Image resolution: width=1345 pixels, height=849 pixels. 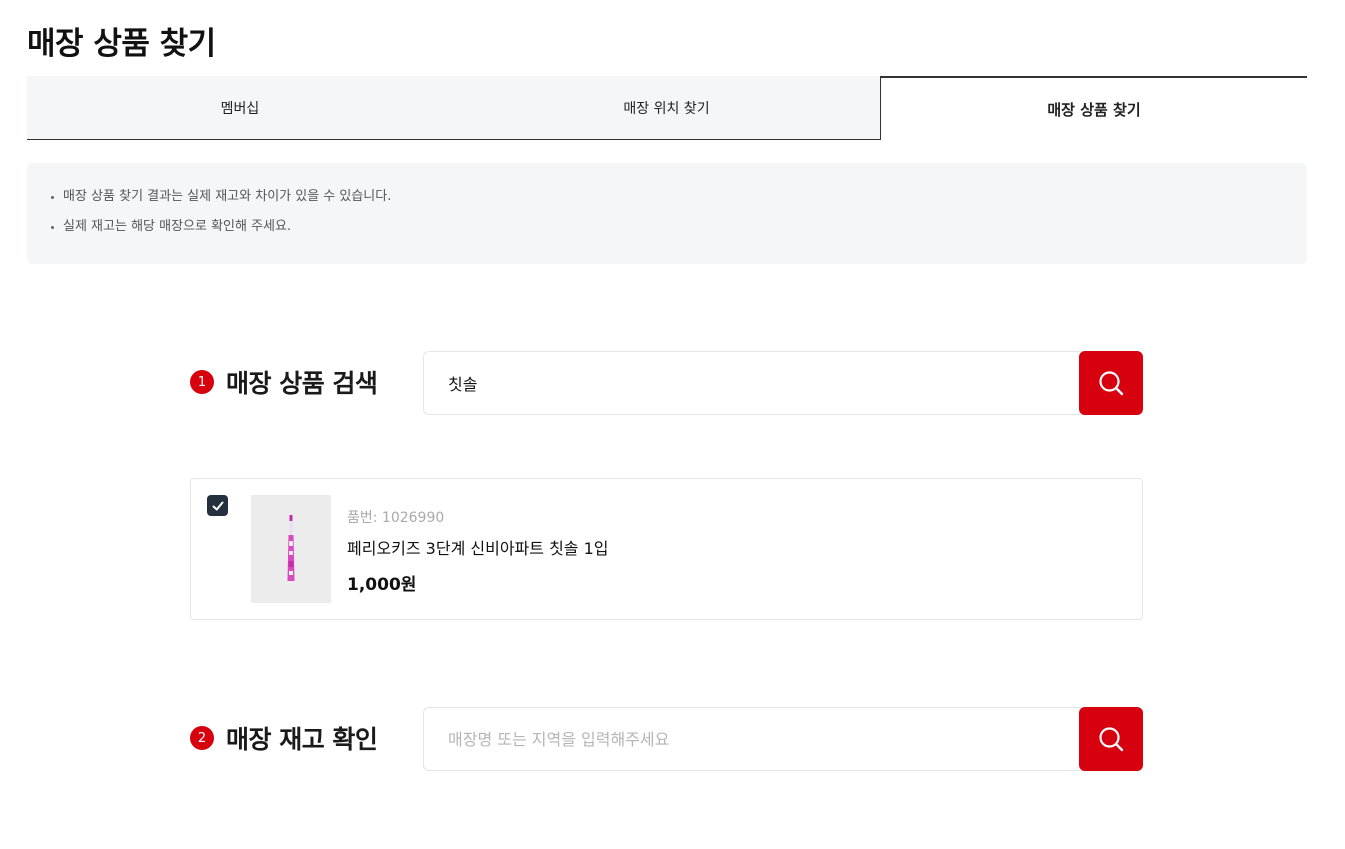 I want to click on product-search-input, so click(x=758, y=383).